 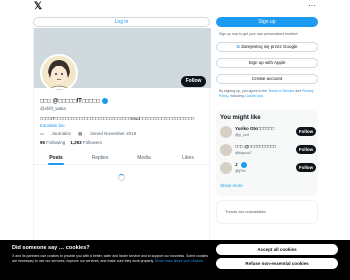 What do you see at coordinates (244, 91) in the screenshot?
I see `terms-pre: By signing up, you agree to the` at bounding box center [244, 91].